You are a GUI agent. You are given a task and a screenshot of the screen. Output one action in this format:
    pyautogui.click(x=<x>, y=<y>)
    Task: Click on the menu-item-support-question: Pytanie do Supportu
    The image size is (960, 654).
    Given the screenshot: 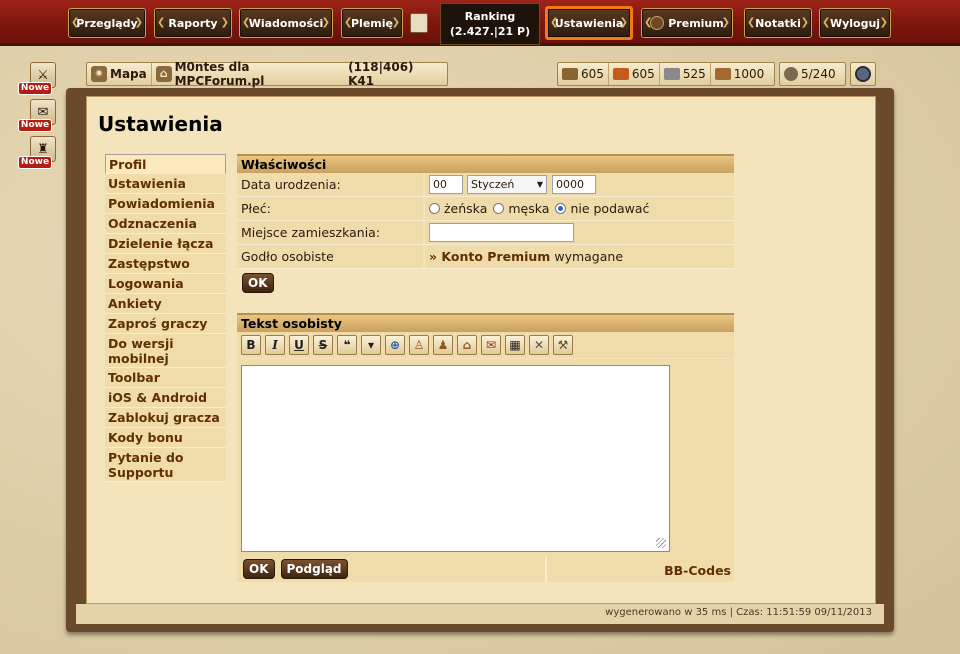 What is the action you would take?
    pyautogui.click(x=165, y=465)
    